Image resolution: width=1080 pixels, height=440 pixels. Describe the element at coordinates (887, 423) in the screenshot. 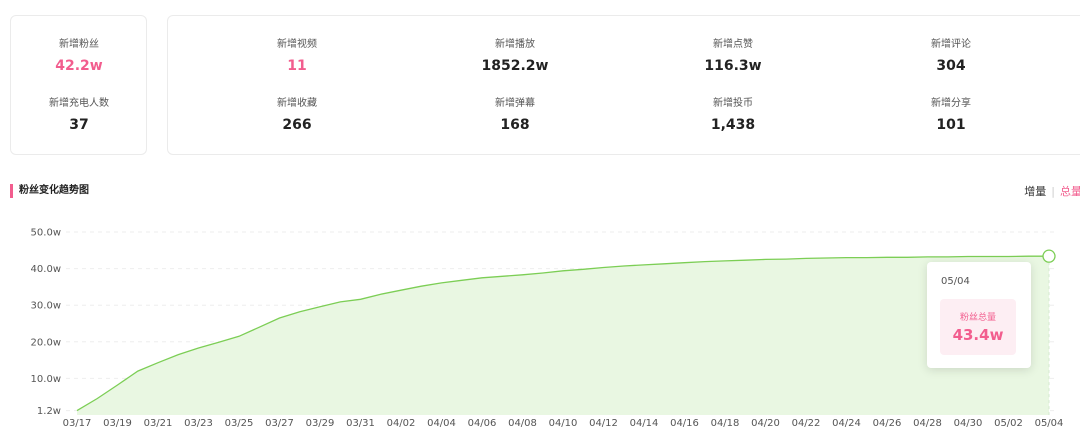

I see `x-tick-label: 04/26` at that location.